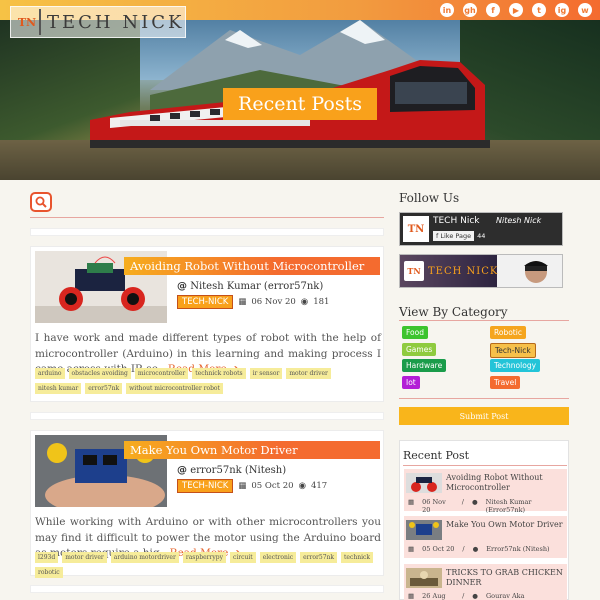  What do you see at coordinates (50, 373) in the screenshot?
I see `tag: arduino` at bounding box center [50, 373].